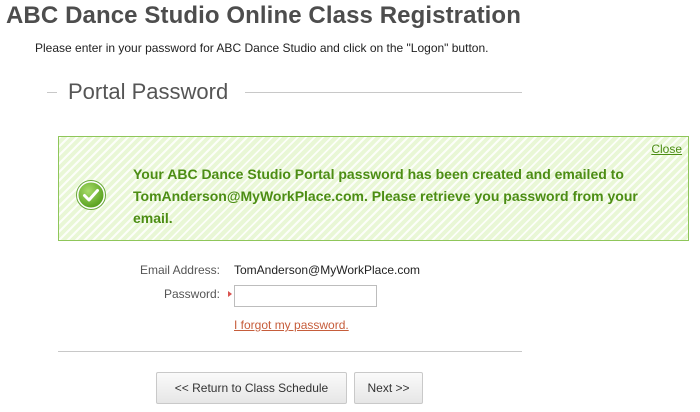 The height and width of the screenshot is (412, 700). I want to click on close-link: Close, so click(666, 149).